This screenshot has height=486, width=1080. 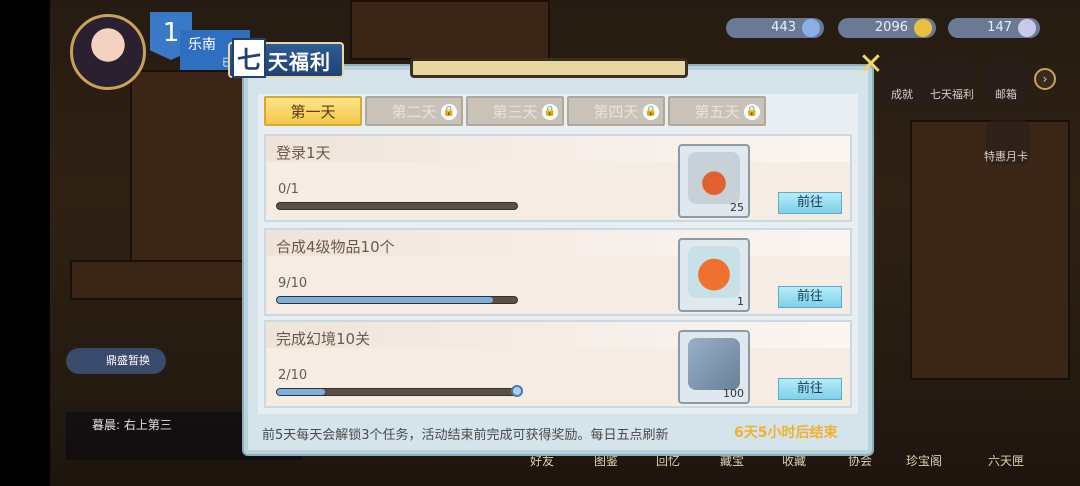 What do you see at coordinates (303, 153) in the screenshot?
I see `task-title: 登录1天` at bounding box center [303, 153].